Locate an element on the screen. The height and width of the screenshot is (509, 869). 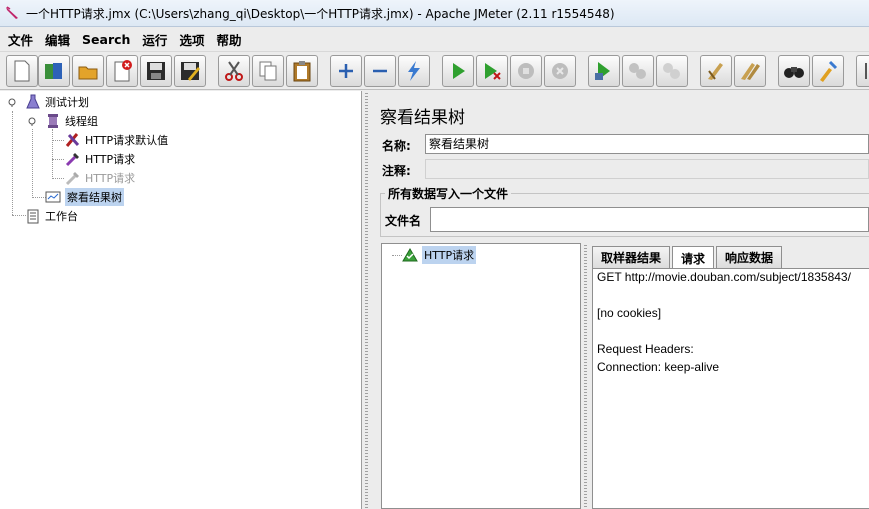
save-button is located at coordinates (156, 71).